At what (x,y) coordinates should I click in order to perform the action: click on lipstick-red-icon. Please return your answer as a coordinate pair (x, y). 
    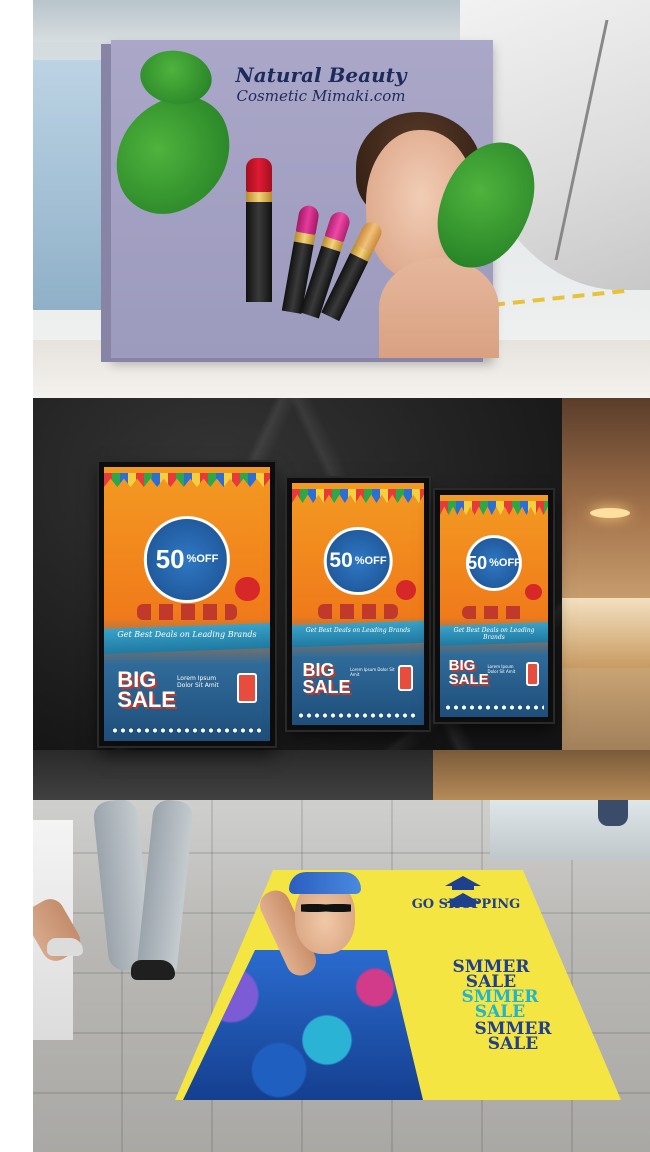
    Looking at the image, I should click on (259, 230).